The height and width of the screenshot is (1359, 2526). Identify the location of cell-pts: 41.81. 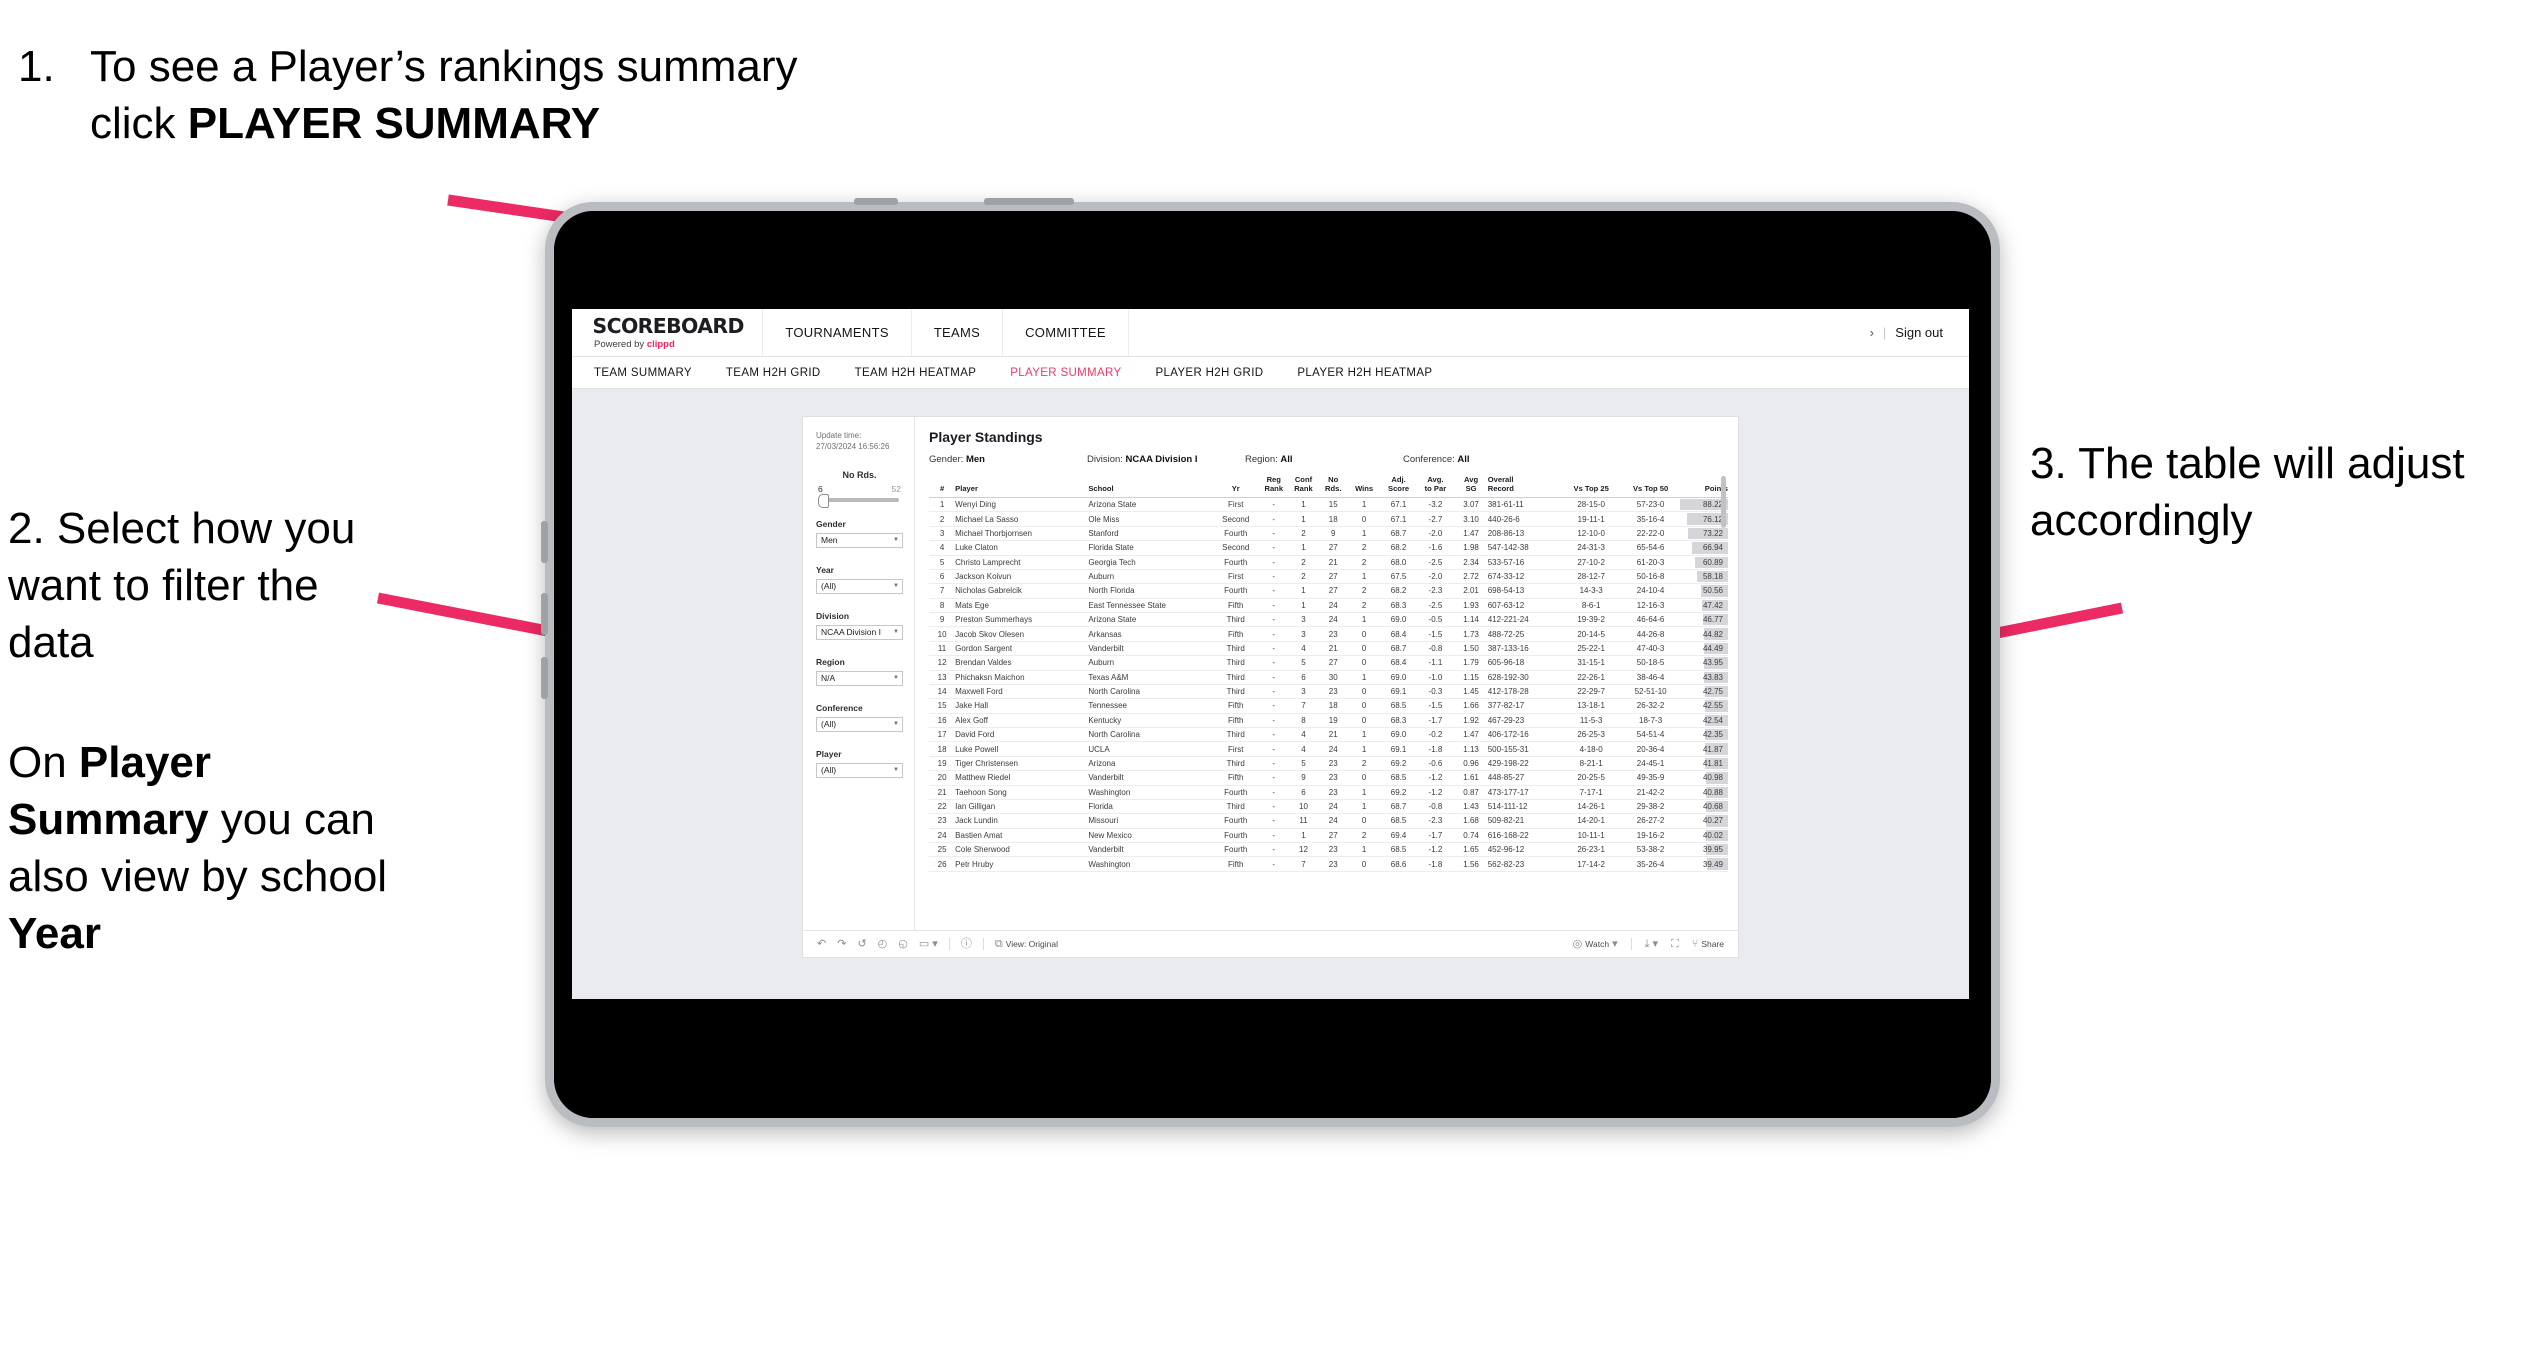
(1704, 764).